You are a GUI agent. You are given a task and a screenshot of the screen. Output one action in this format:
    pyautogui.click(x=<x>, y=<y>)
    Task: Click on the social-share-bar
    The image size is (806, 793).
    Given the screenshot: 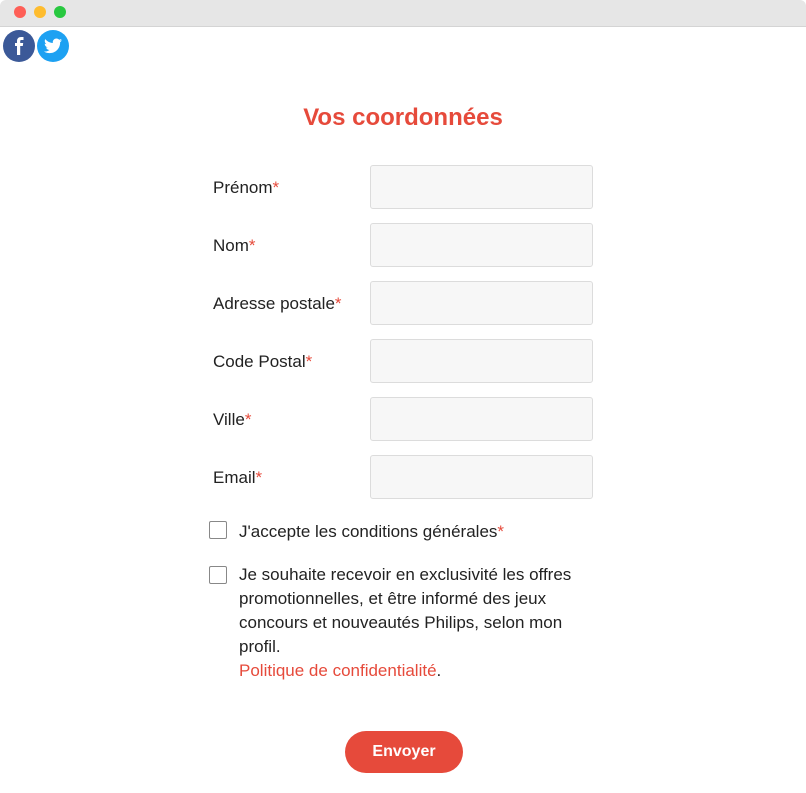 What is the action you would take?
    pyautogui.click(x=37, y=46)
    